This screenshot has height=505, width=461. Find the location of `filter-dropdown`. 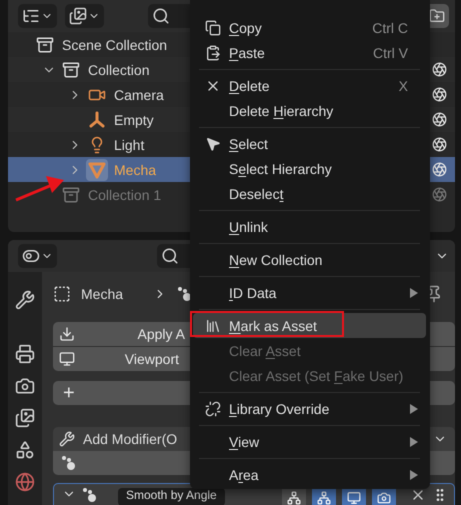

filter-dropdown is located at coordinates (84, 16).